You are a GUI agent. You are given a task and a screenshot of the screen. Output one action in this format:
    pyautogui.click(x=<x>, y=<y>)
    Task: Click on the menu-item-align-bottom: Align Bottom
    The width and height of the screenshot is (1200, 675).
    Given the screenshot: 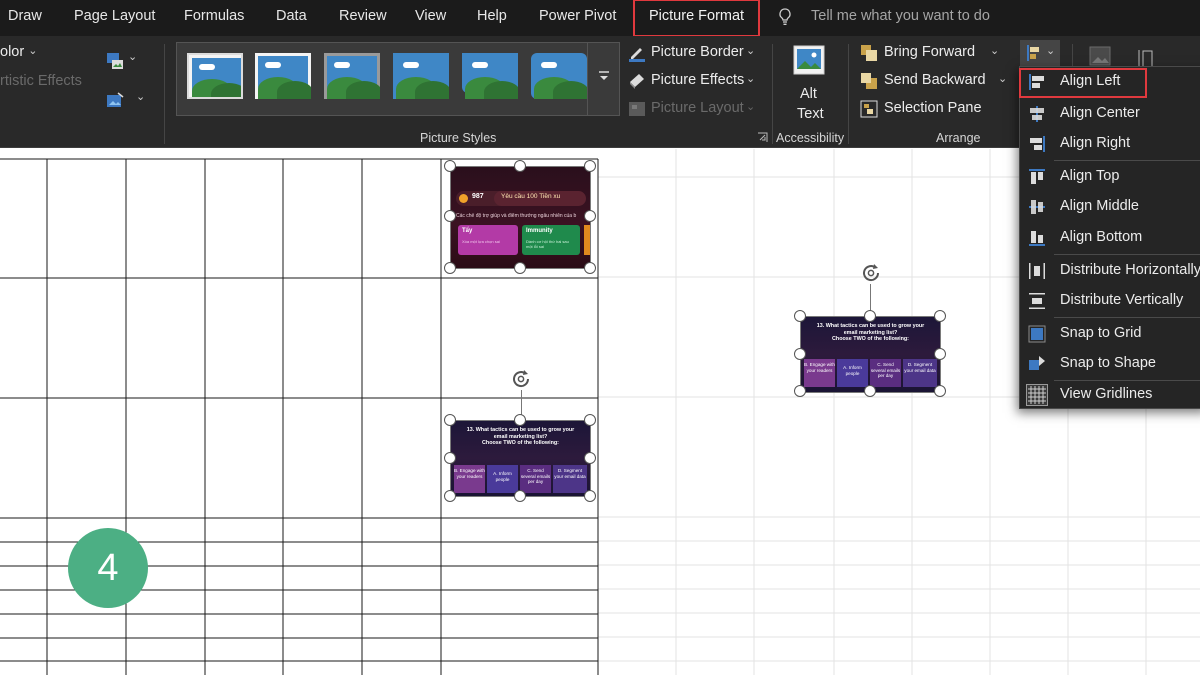 What is the action you would take?
    pyautogui.click(x=1110, y=239)
    